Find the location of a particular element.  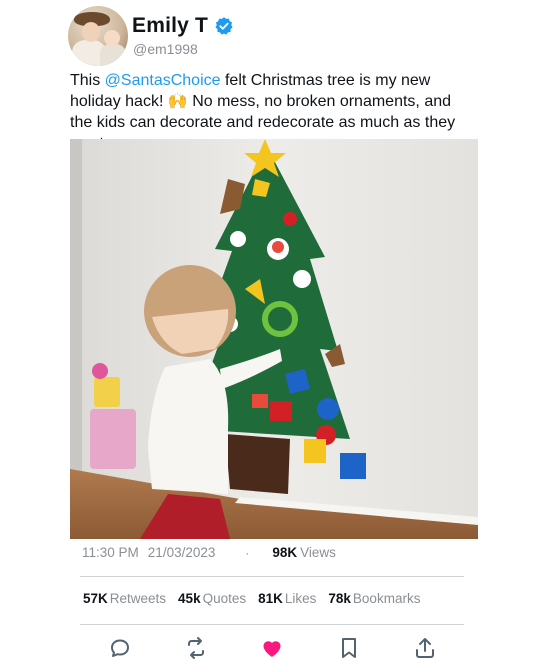

retweets-label: Retweets is located at coordinates (138, 598).